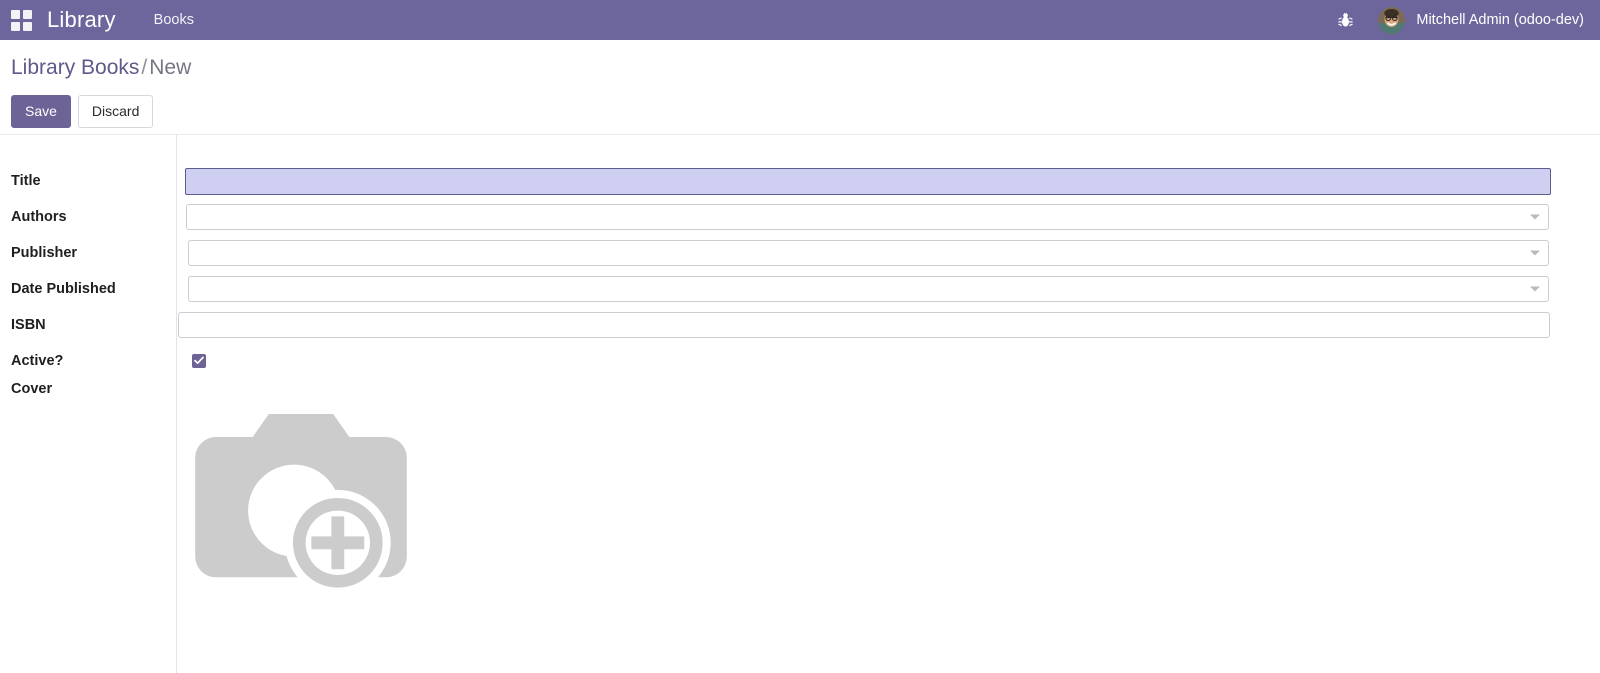 This screenshot has height=673, width=1600. I want to click on top-navbar: Library Books Mitchell Admin (odoo-dev), so click(800, 20).